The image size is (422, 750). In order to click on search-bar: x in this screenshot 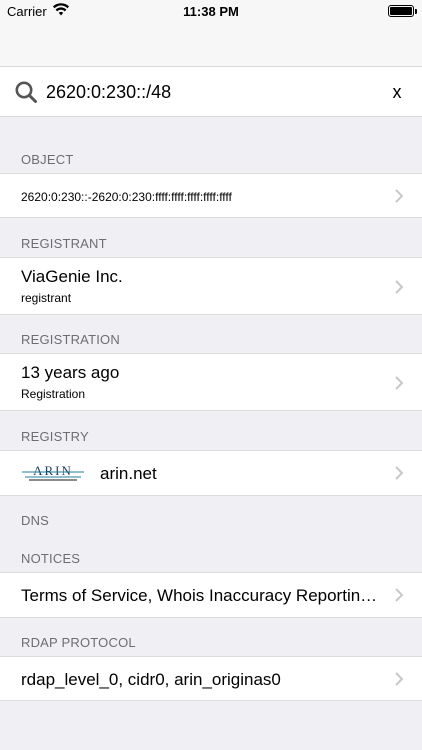, I will do `click(211, 91)`.